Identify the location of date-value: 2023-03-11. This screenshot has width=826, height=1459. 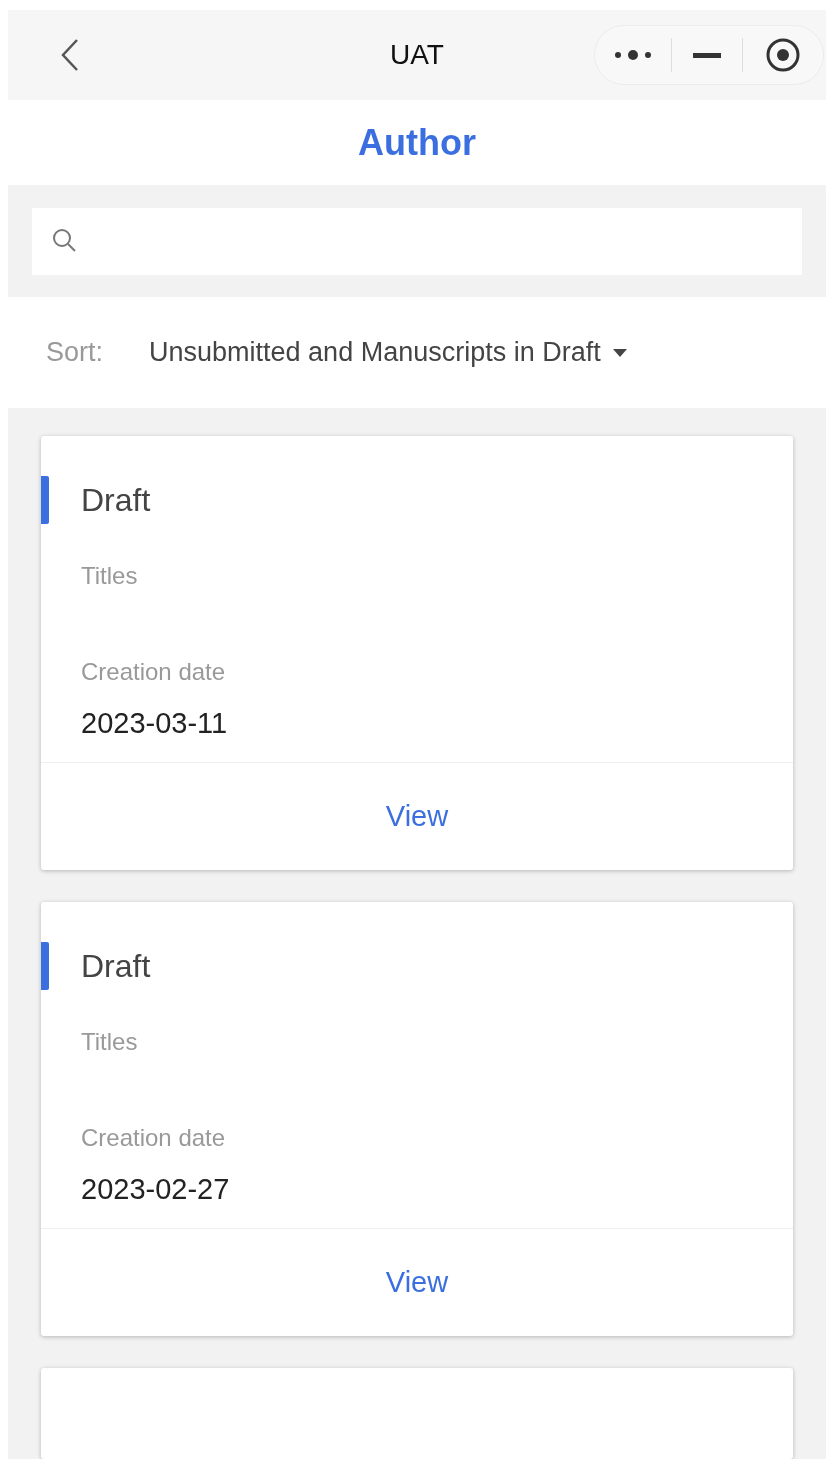
(155, 723).